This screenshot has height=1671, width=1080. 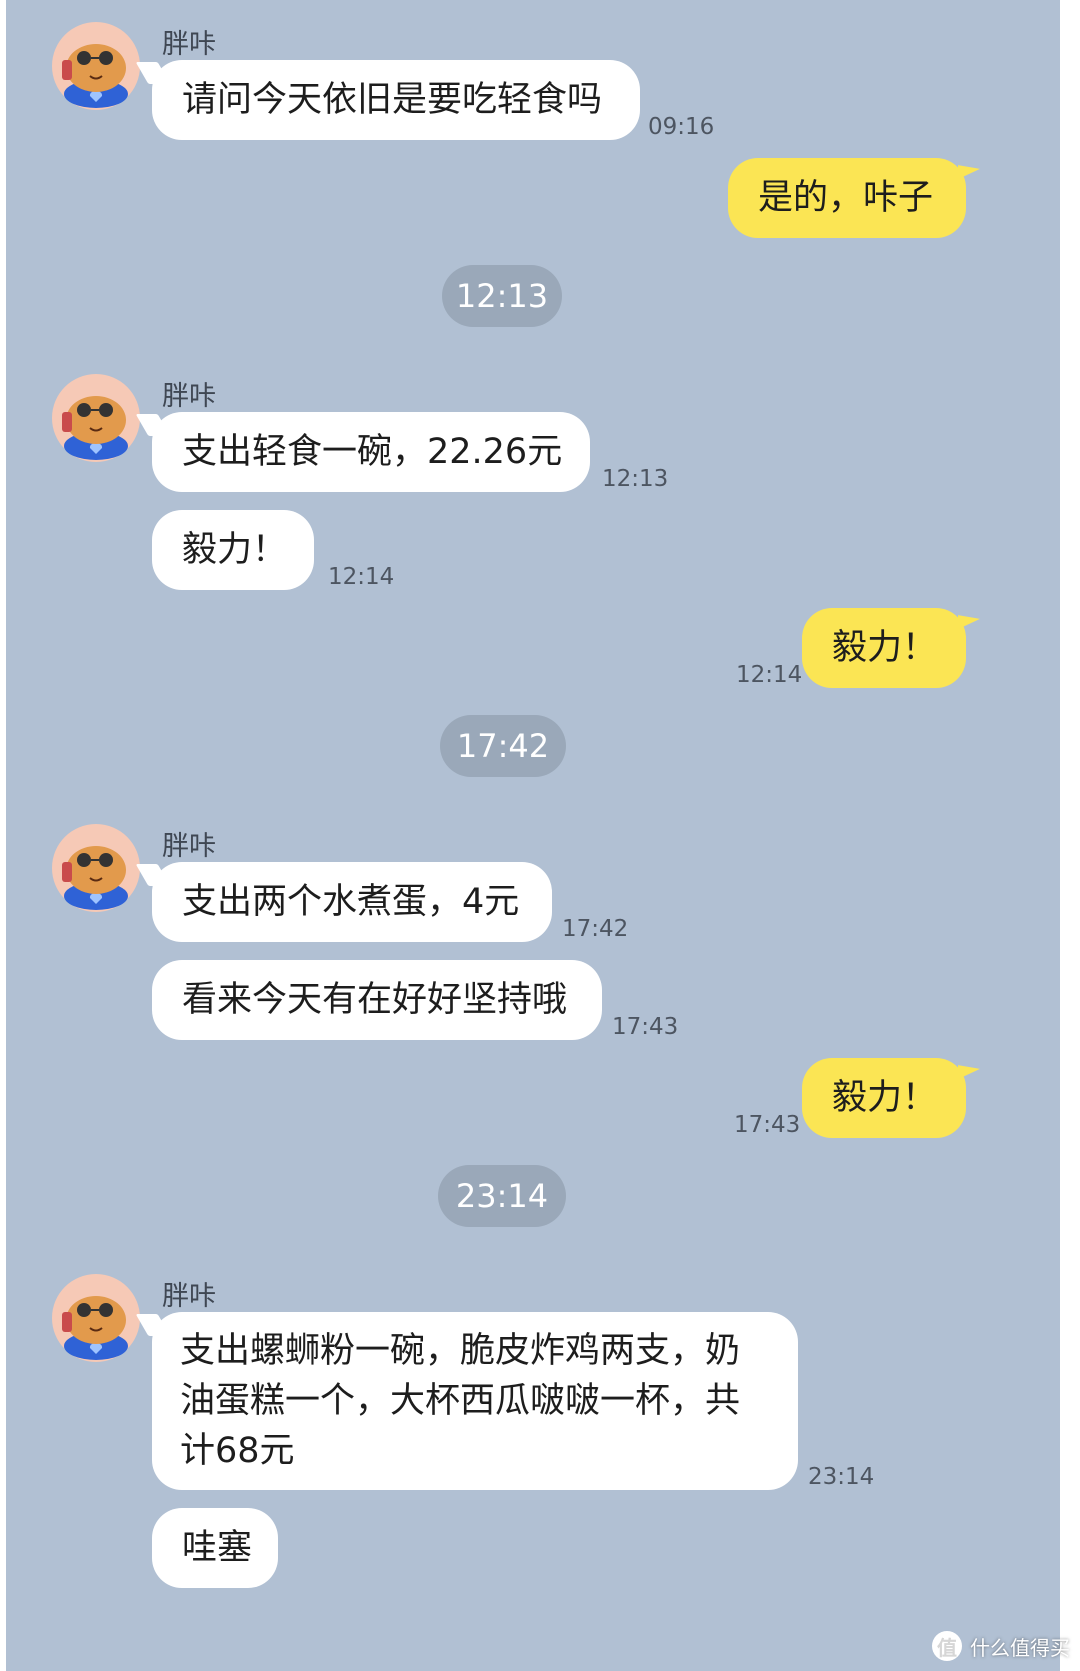 What do you see at coordinates (841, 1477) in the screenshot?
I see `message-time: 23:14` at bounding box center [841, 1477].